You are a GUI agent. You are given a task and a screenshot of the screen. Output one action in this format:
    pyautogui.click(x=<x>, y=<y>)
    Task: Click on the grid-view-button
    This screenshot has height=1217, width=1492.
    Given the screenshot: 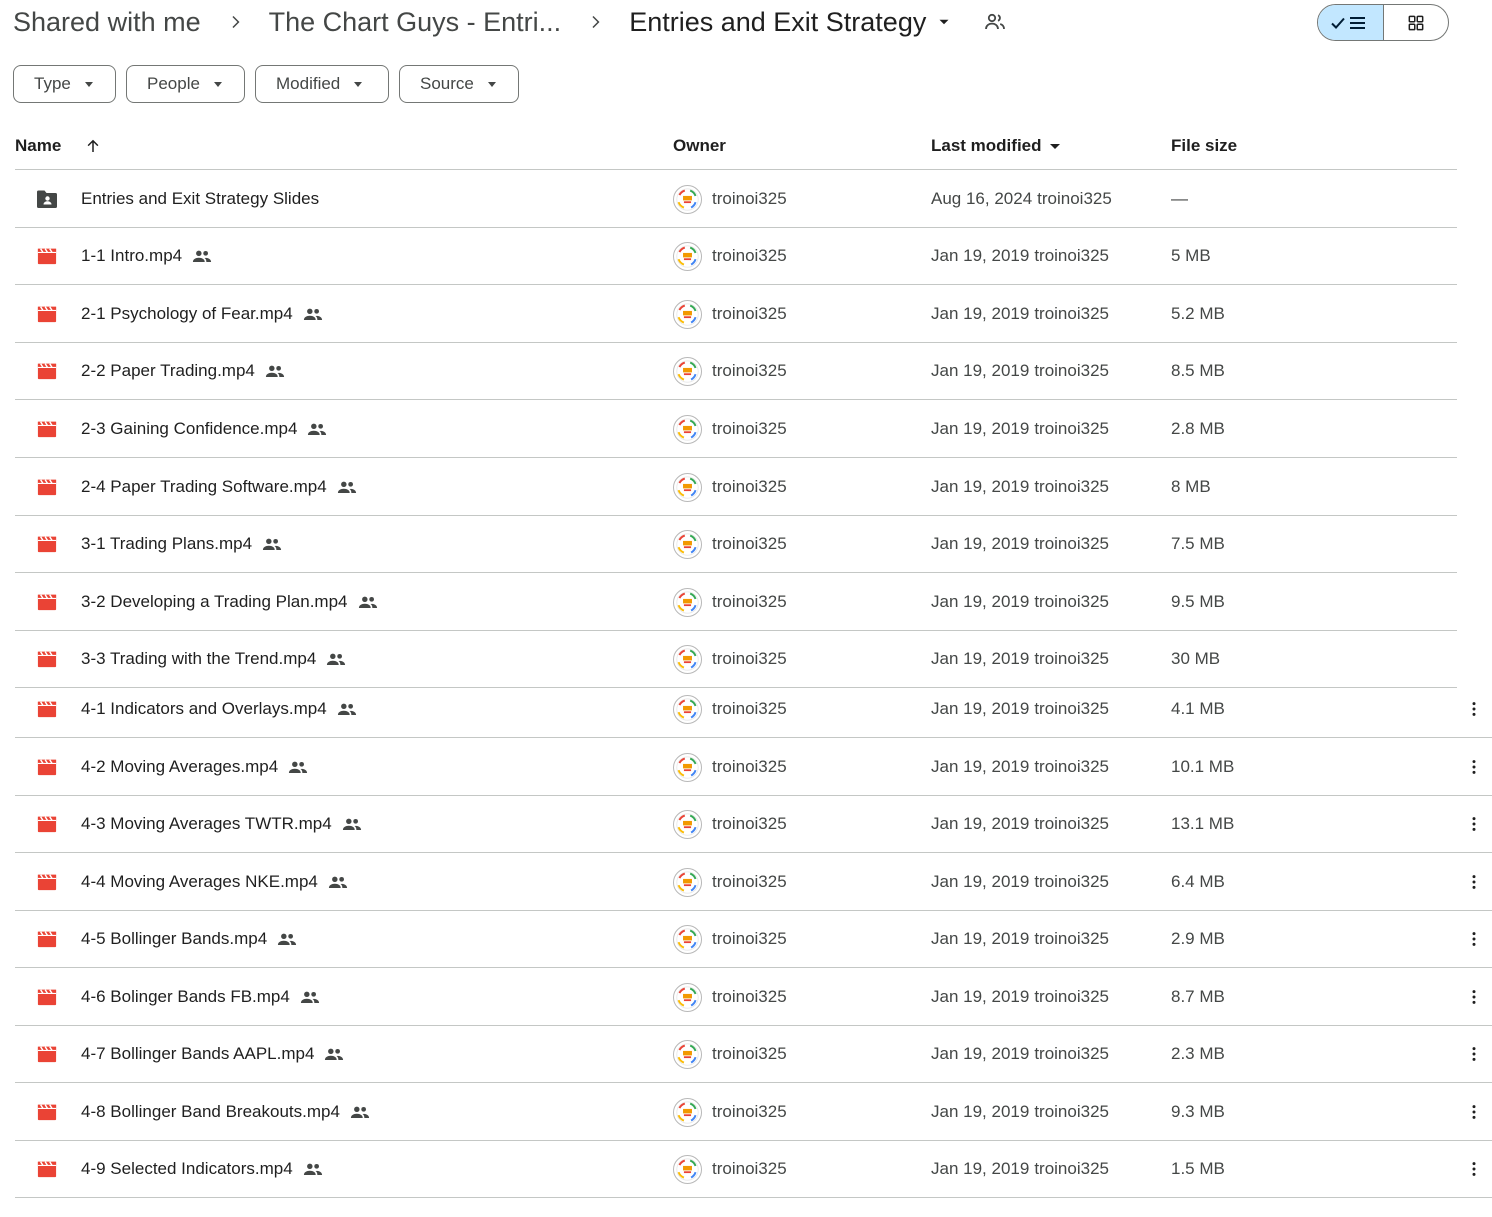 What is the action you would take?
    pyautogui.click(x=1416, y=22)
    